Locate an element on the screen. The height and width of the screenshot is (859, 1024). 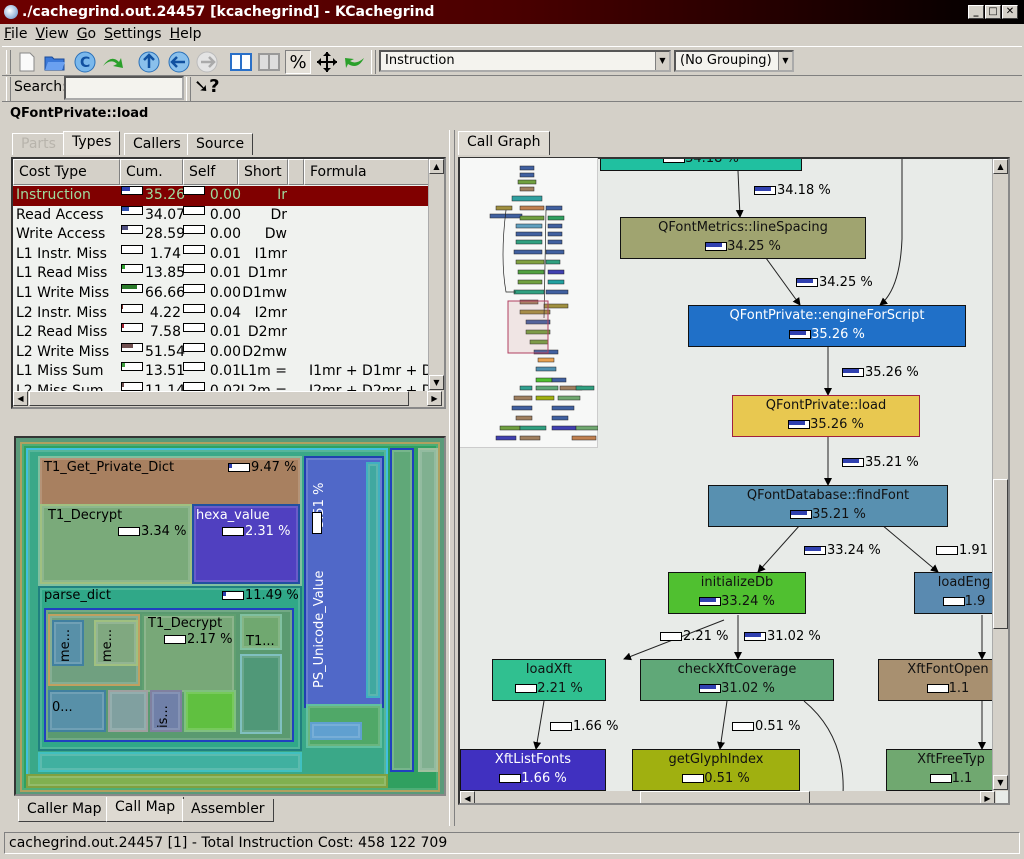
graph-node: 34.18 % is located at coordinates (701, 165).